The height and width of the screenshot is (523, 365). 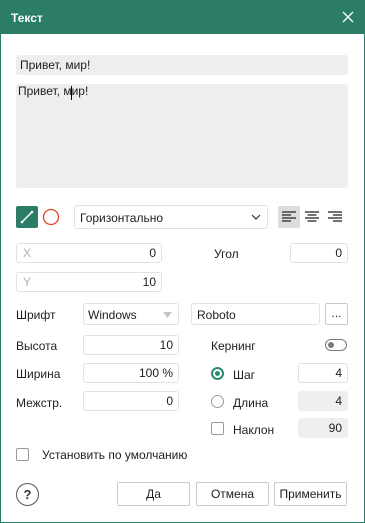 What do you see at coordinates (244, 375) in the screenshot?
I see `step-label: Шаг` at bounding box center [244, 375].